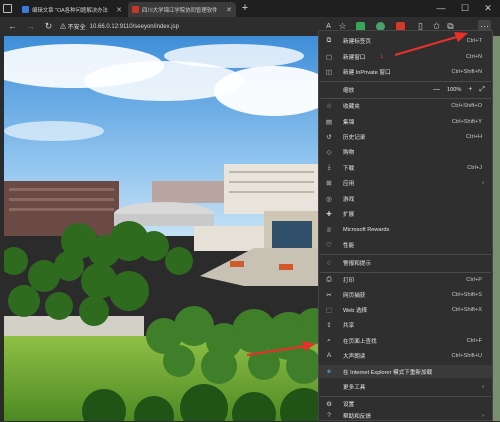 The height and width of the screenshot is (422, 500). I want to click on menu-item-history: ↺ 历史记录 Ctrl+H, so click(405, 136).